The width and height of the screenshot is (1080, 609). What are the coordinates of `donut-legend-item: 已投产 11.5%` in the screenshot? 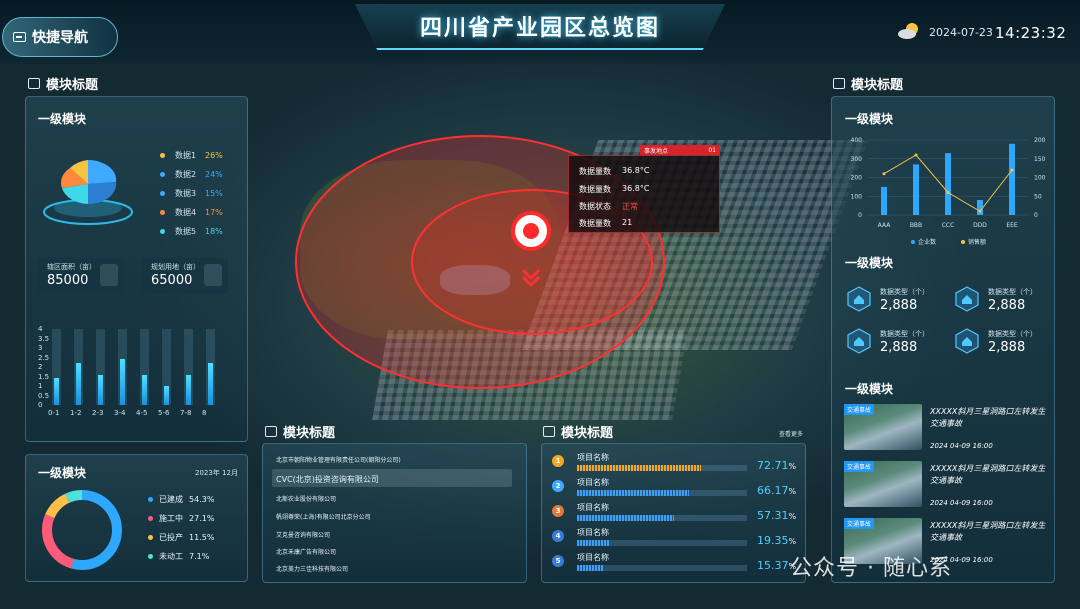 It's located at (181, 537).